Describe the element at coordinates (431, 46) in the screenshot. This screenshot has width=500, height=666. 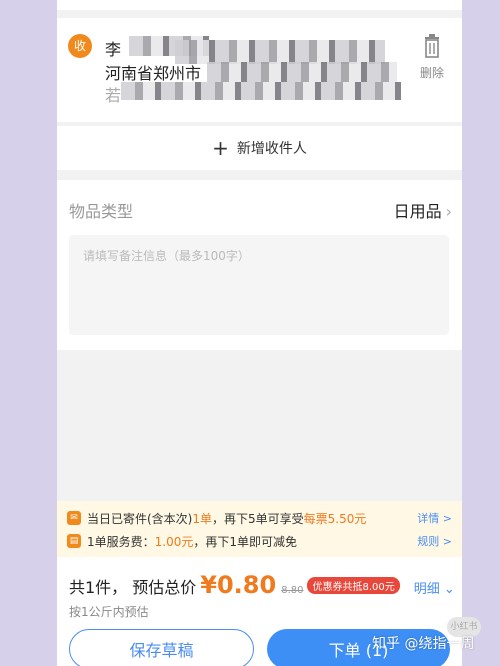
I see `trash-icon` at that location.